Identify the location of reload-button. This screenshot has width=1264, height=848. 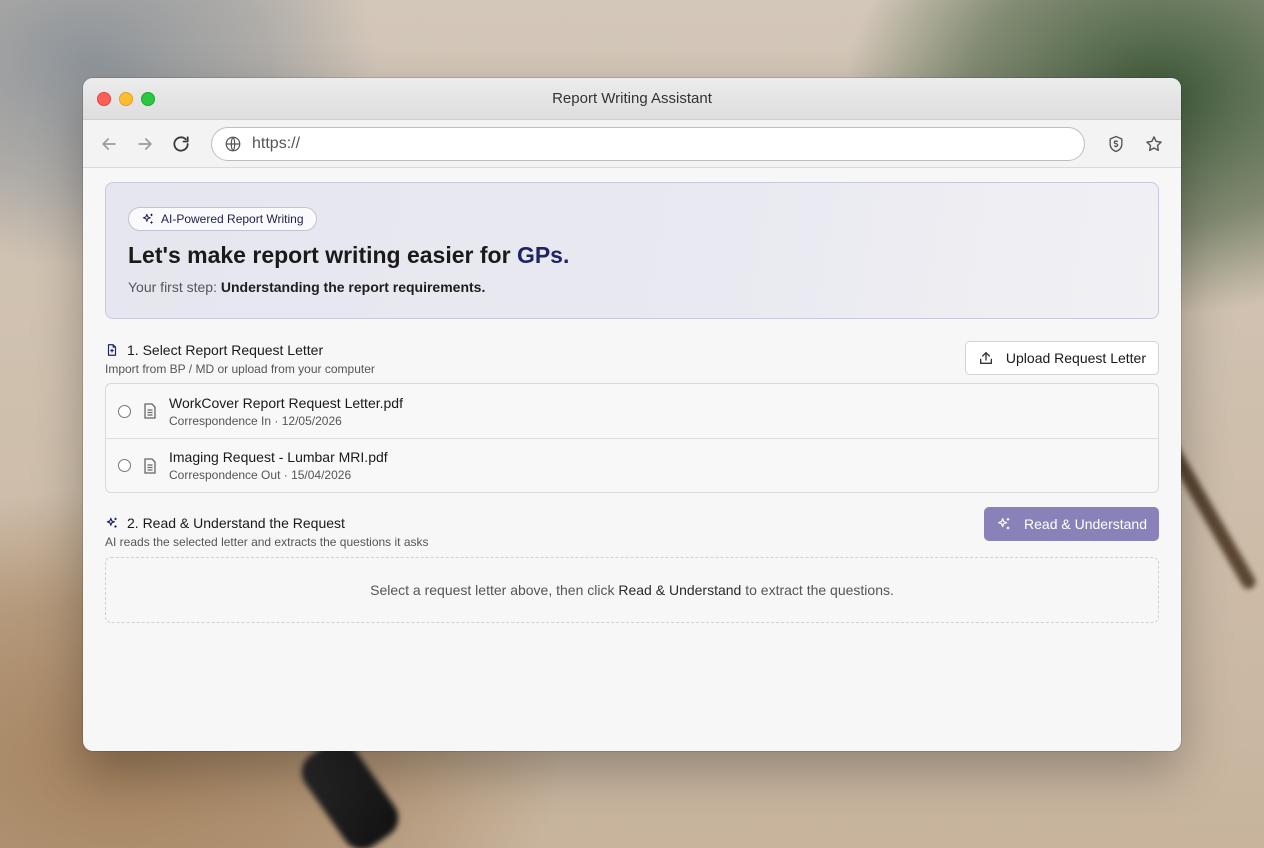
(181, 144).